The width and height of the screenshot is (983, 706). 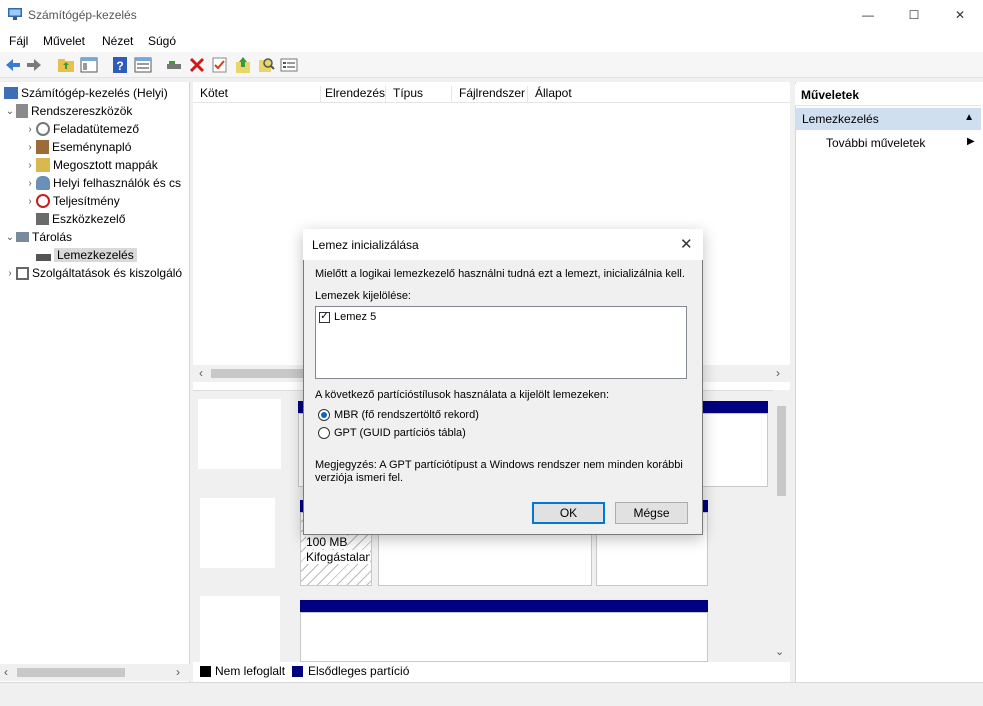 I want to click on collapse-up-icon: ▲, so click(x=969, y=117).